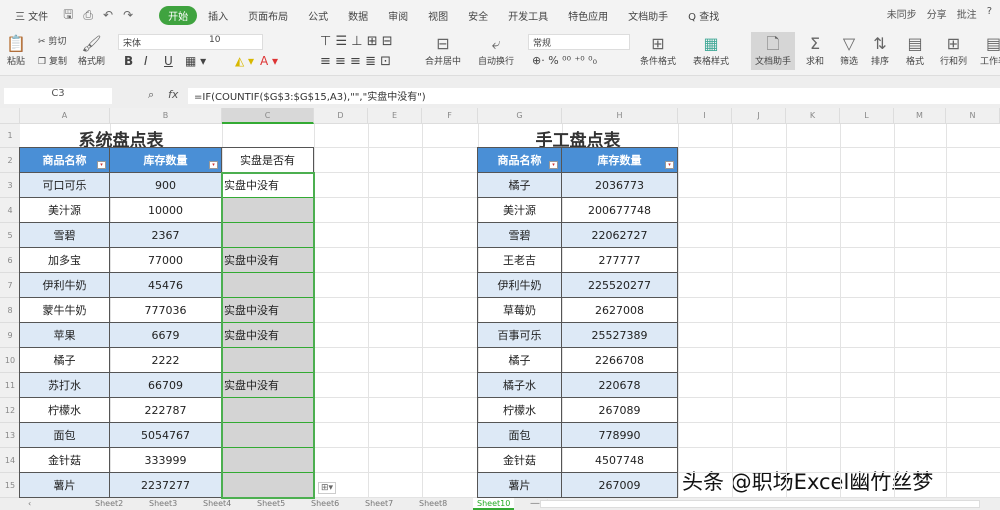 The image size is (1000, 510). Describe the element at coordinates (10, 485) in the screenshot. I see `row-header-15: 15` at that location.